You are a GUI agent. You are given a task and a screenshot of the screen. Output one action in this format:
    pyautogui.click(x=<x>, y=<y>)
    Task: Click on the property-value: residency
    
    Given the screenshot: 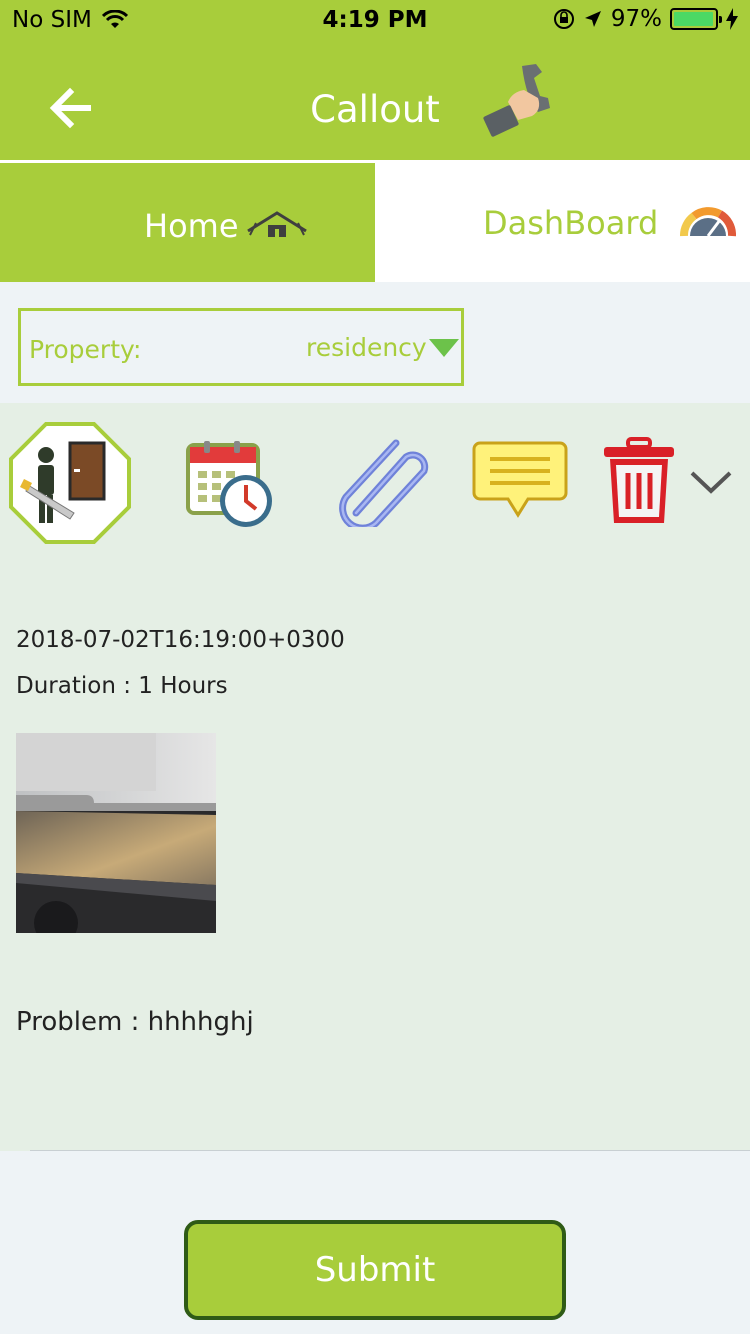 What is the action you would take?
    pyautogui.click(x=366, y=347)
    